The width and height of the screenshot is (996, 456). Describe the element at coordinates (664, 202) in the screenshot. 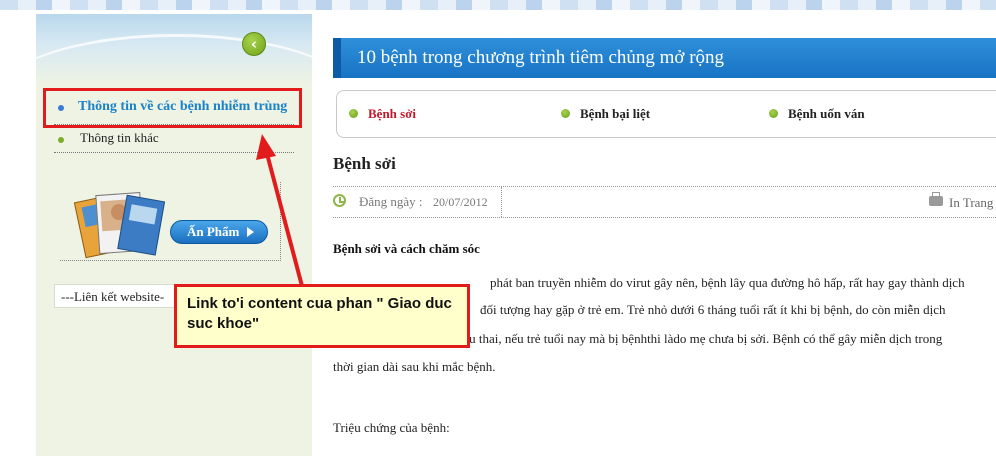

I see `article-meta: Đăng ngày : 20/07/2012 In Trang` at that location.